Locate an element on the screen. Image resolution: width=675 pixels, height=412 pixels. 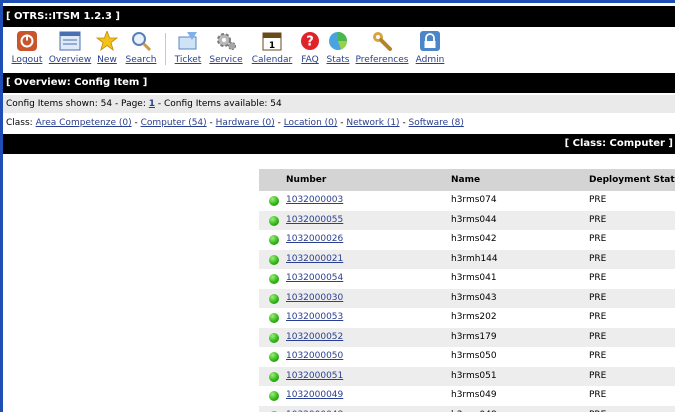
svg-text: 1 is located at coordinates (272, 46).